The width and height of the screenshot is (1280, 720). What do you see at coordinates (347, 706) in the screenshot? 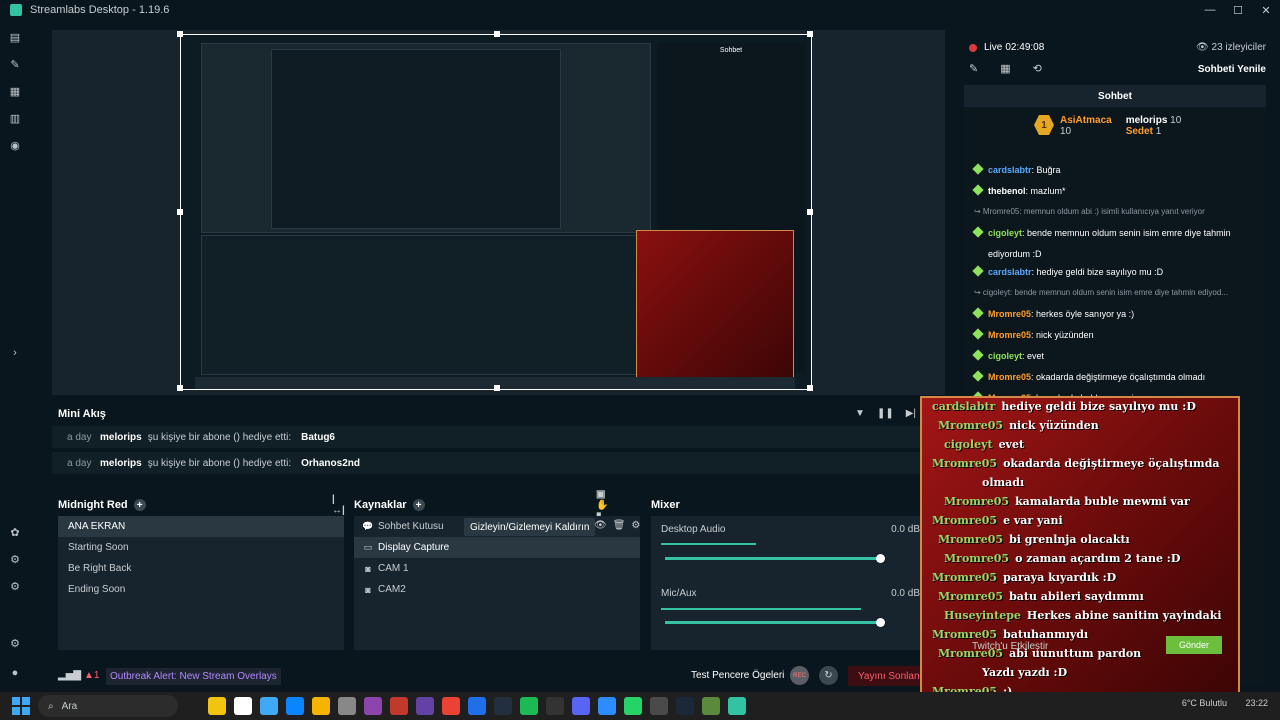
I see `store-icon` at bounding box center [347, 706].